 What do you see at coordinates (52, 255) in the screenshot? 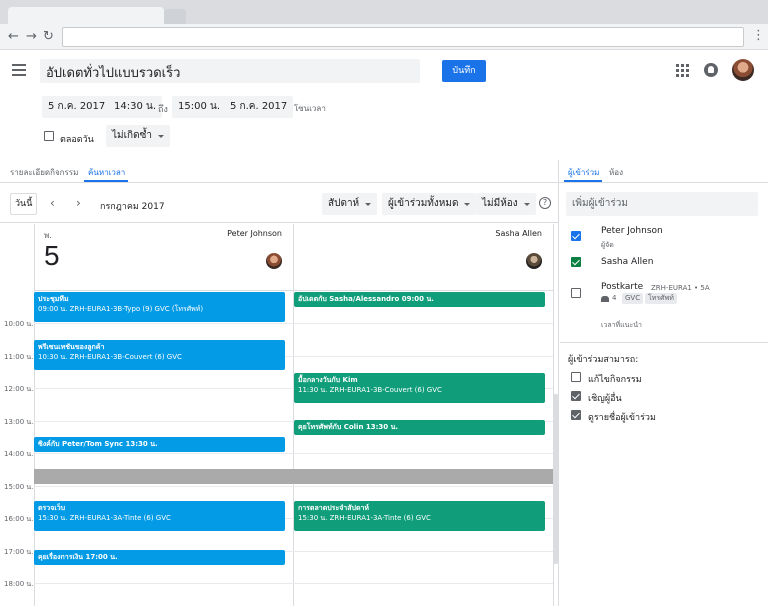
I see `day-number: 5` at bounding box center [52, 255].